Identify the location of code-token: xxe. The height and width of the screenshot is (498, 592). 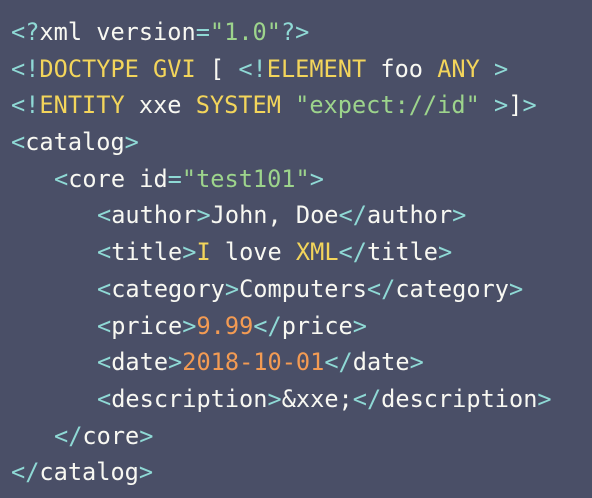
(160, 105).